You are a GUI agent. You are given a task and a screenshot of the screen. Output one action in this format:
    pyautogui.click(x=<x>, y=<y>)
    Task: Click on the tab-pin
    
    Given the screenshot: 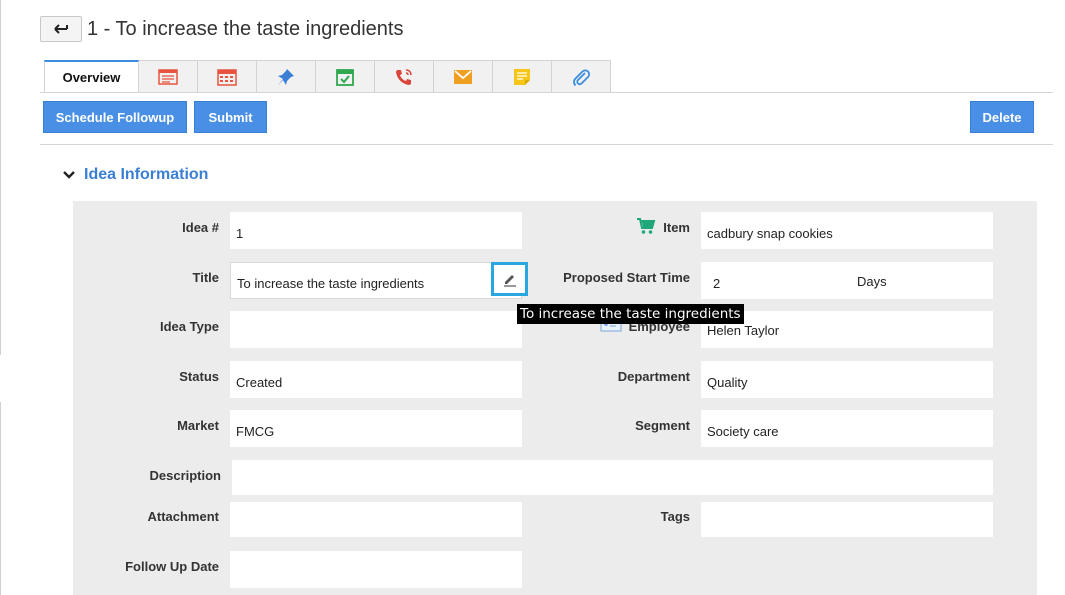 What is the action you would take?
    pyautogui.click(x=286, y=76)
    